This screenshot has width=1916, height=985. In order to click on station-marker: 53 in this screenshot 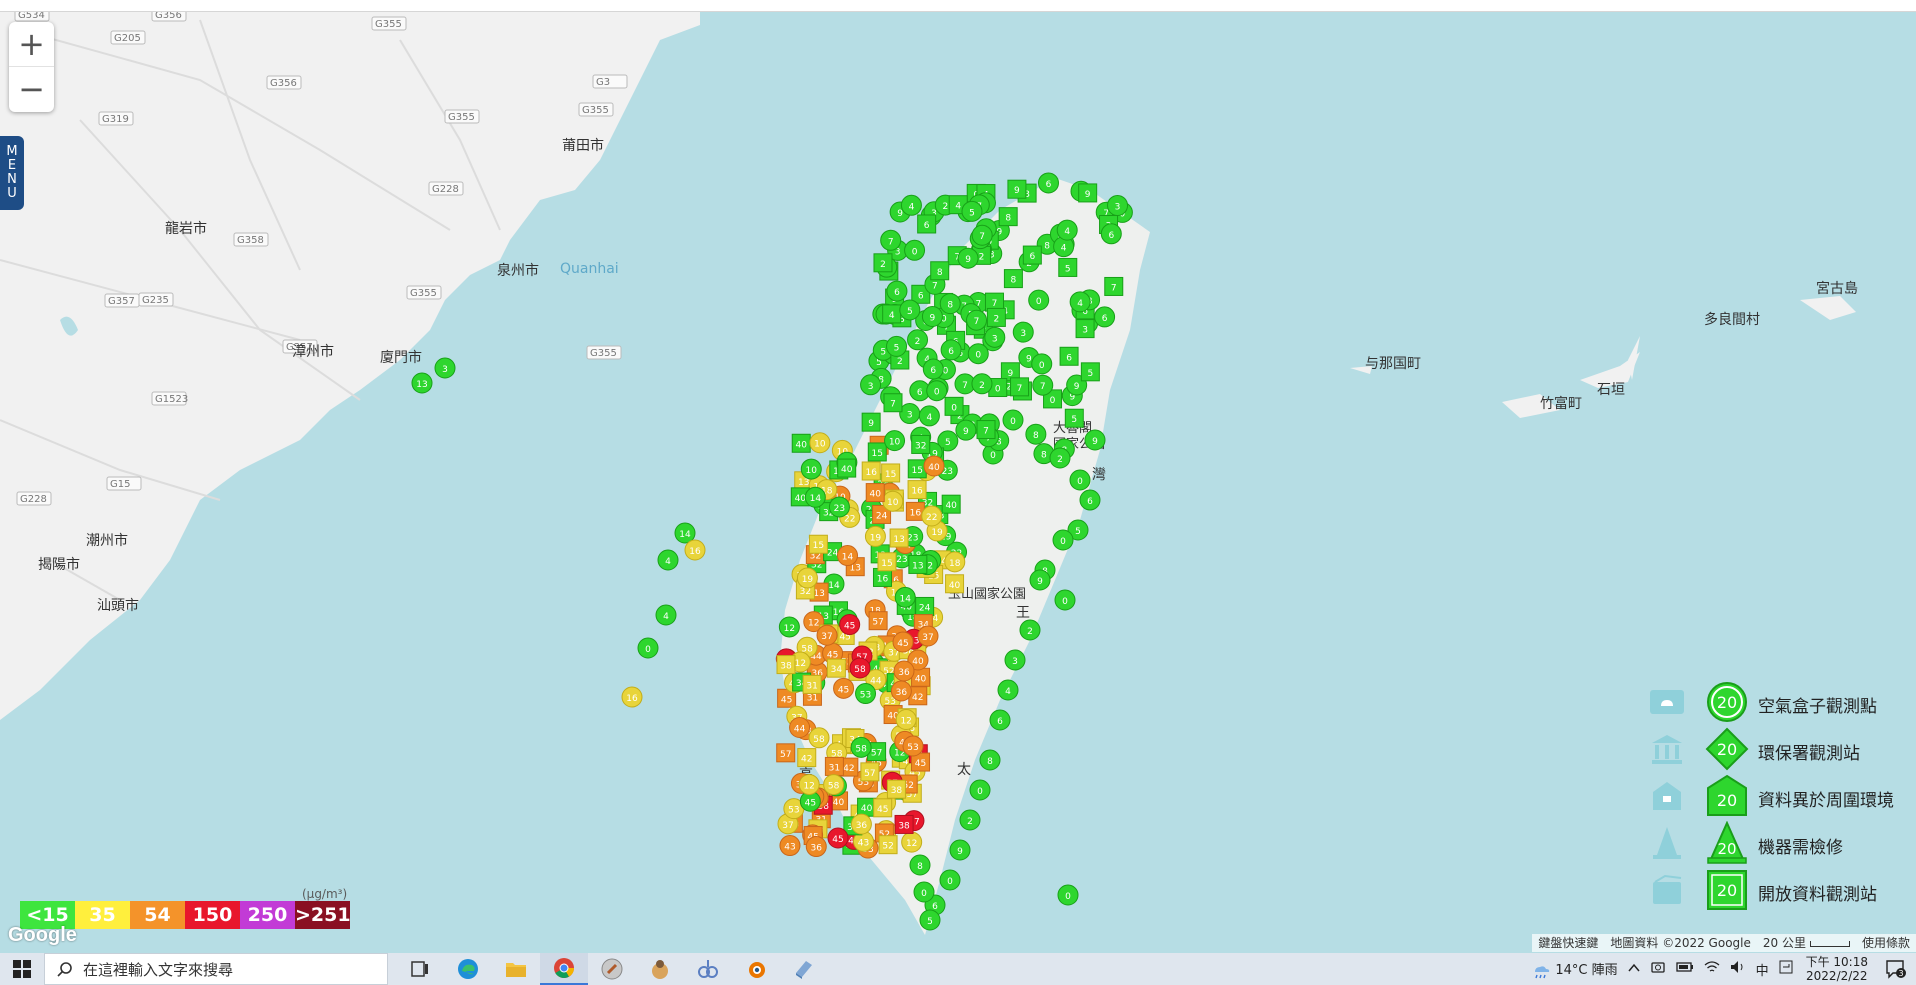, I will do `click(866, 694)`.